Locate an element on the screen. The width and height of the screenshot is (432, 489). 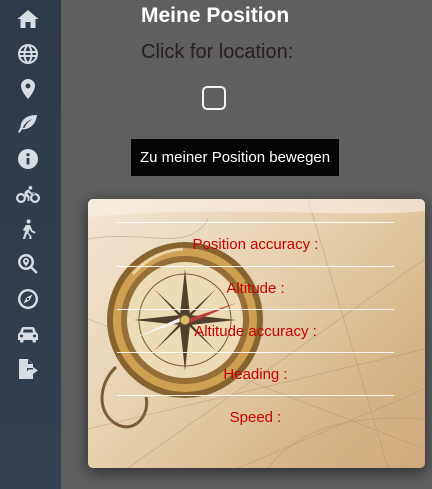
sidebar-item-nature is located at coordinates (28, 124).